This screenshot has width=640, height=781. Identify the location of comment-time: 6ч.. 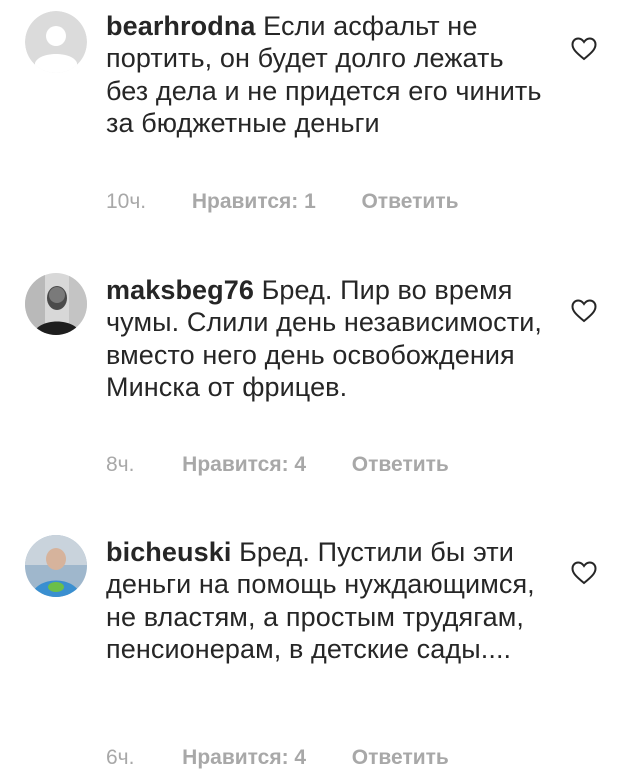
(120, 757).